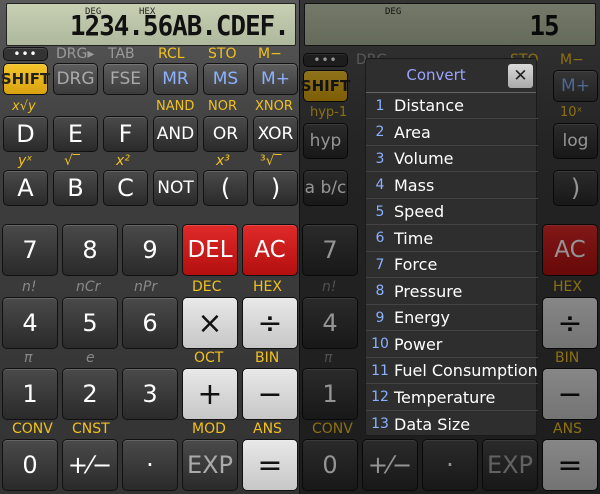  I want to click on digit-3-button: 3, so click(150, 394).